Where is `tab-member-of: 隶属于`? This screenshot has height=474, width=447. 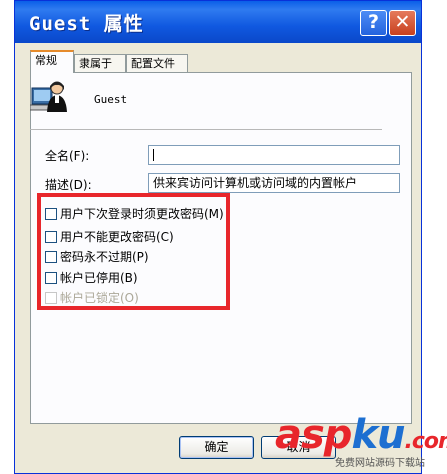 tab-member-of: 隶属于 is located at coordinates (100, 63).